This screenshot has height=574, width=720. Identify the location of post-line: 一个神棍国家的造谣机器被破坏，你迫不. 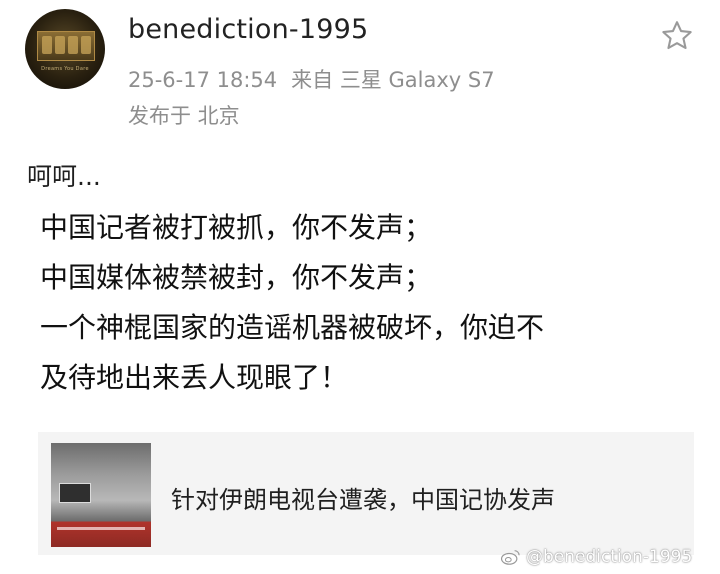
(292, 327).